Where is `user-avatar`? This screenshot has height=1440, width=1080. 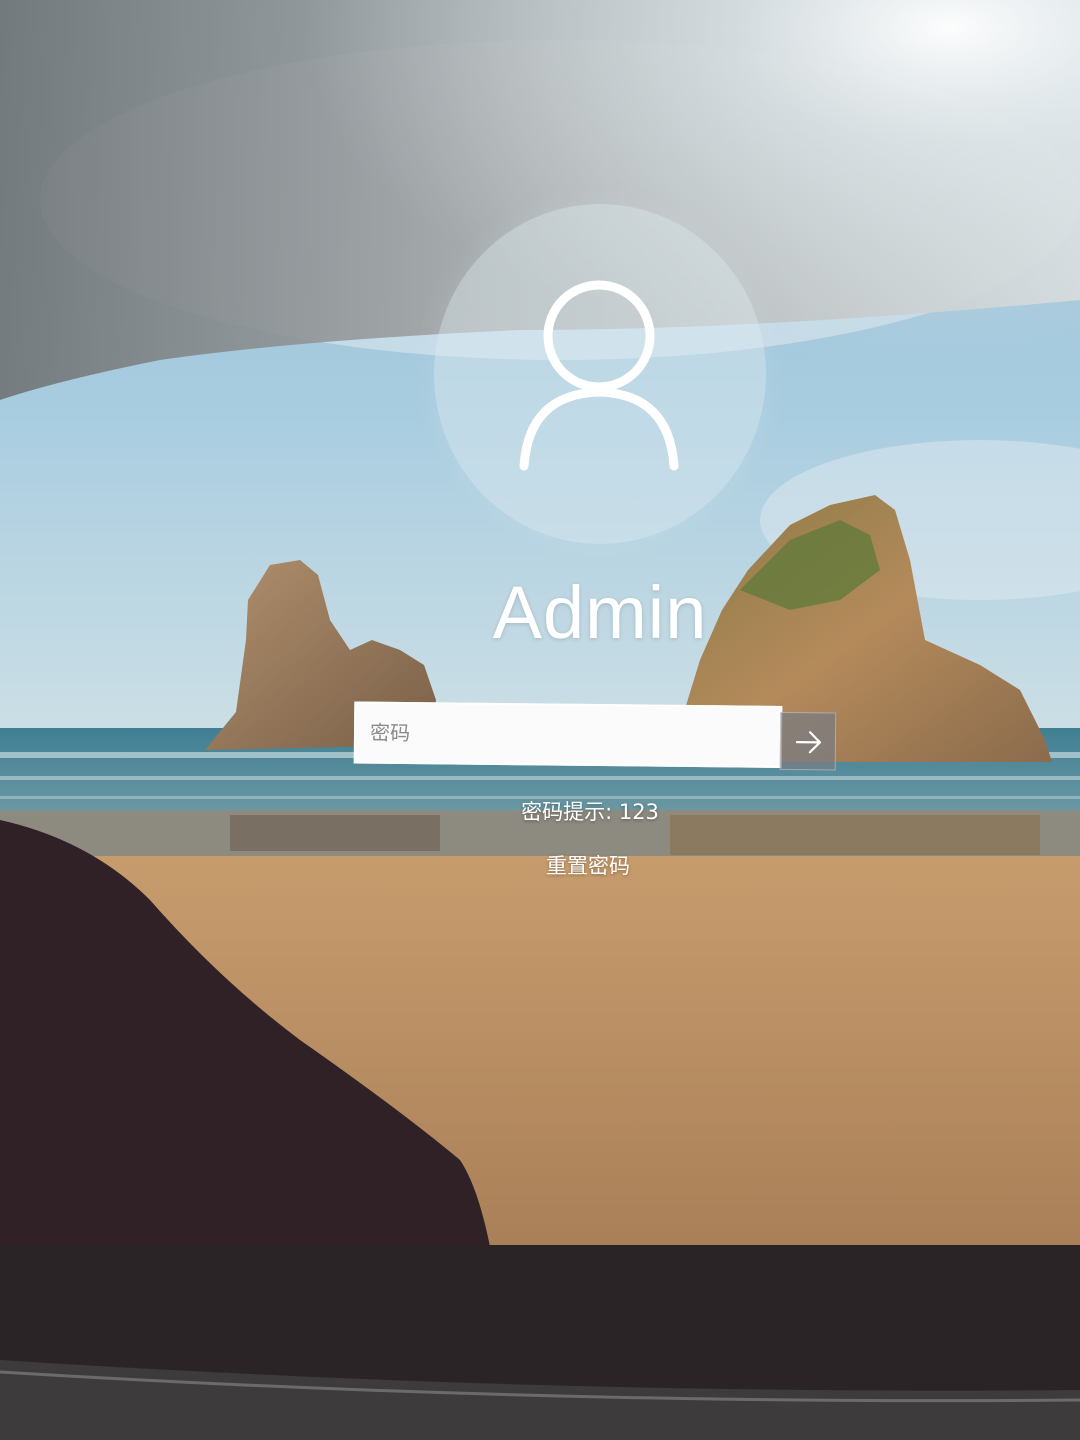 user-avatar is located at coordinates (600, 374).